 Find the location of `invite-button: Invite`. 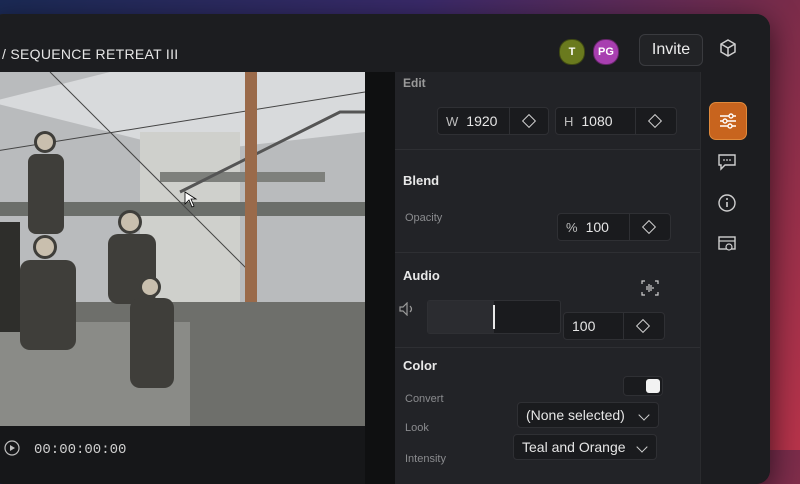

invite-button: Invite is located at coordinates (671, 50).